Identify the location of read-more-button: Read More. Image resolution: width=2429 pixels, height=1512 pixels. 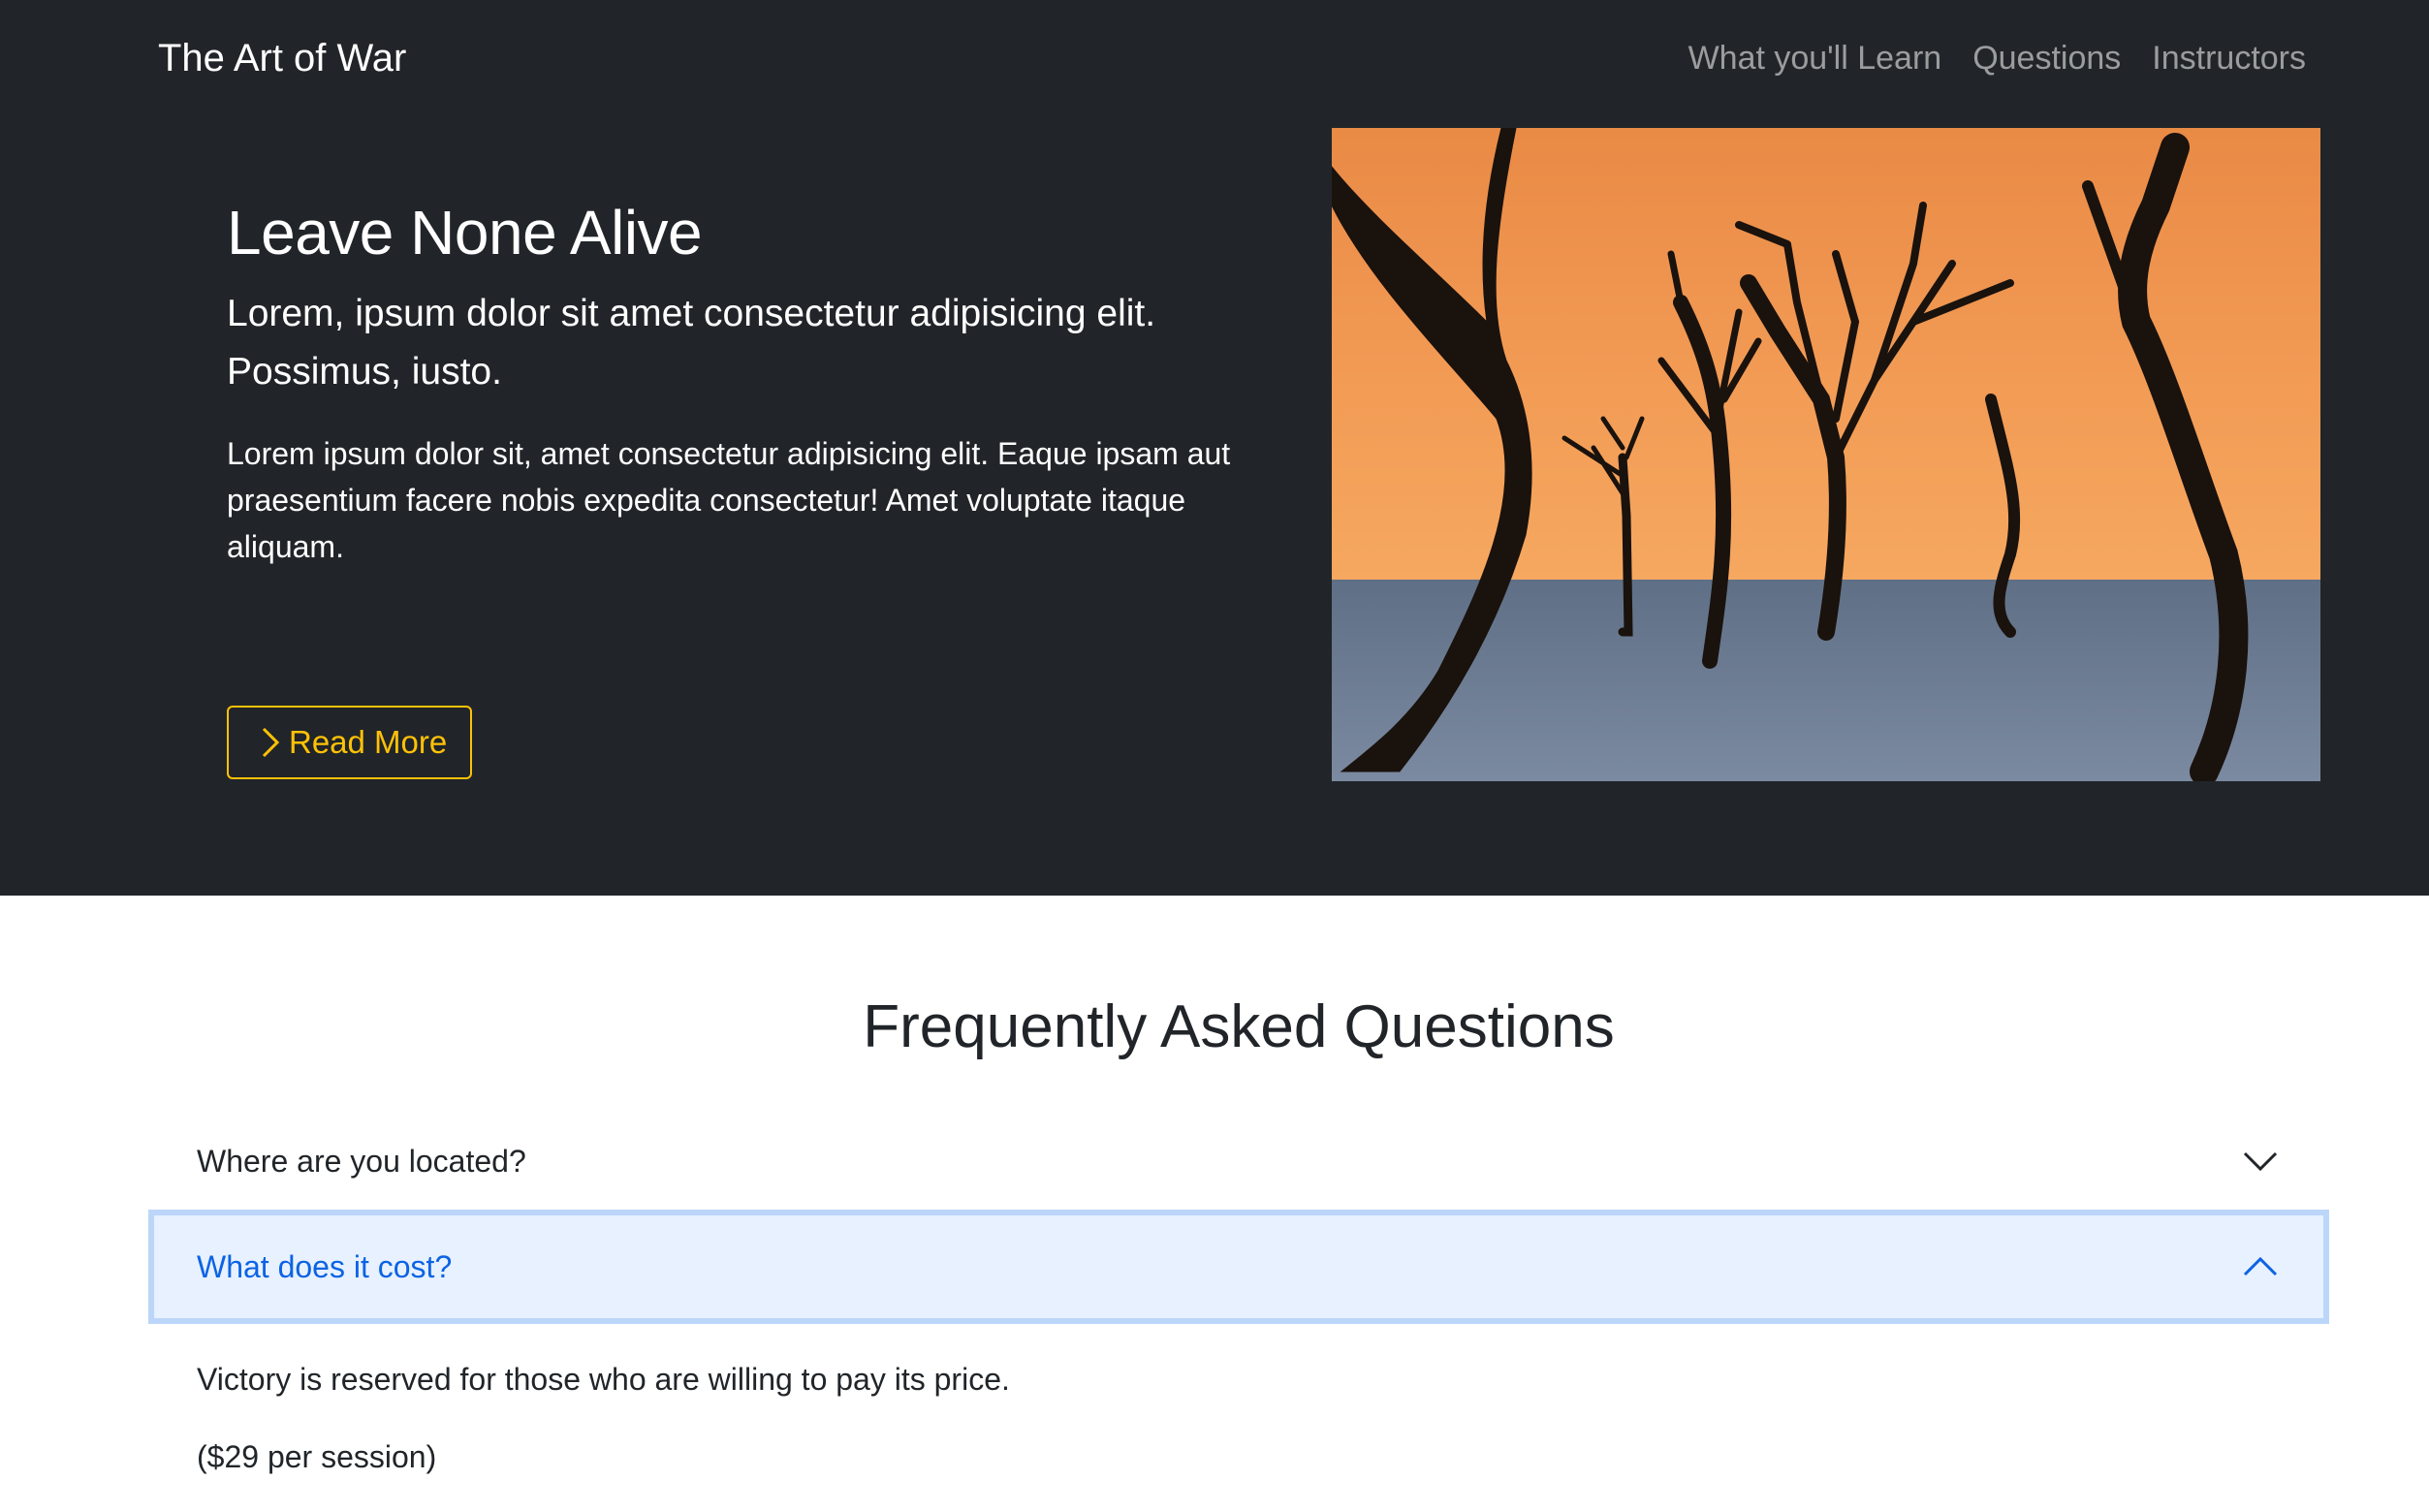
(350, 743).